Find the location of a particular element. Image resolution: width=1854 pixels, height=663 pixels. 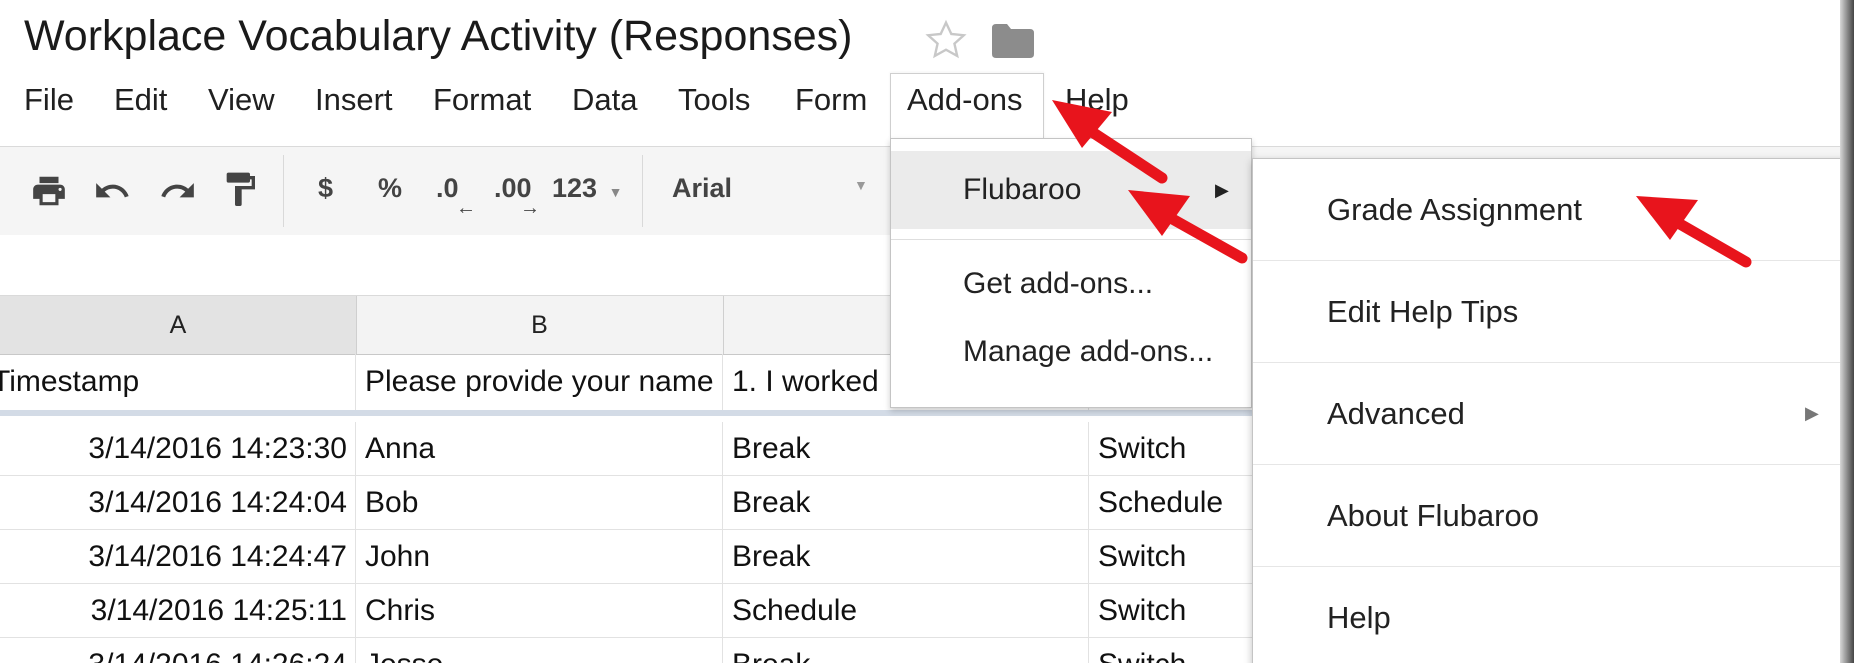

font-select: Arial ▼ is located at coordinates (772, 188).